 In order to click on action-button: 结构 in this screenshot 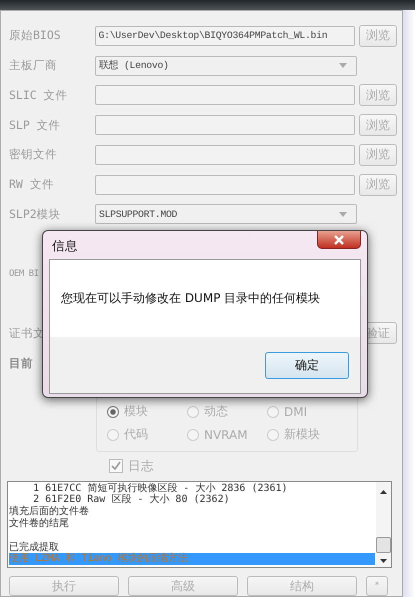, I will do `click(302, 586)`.